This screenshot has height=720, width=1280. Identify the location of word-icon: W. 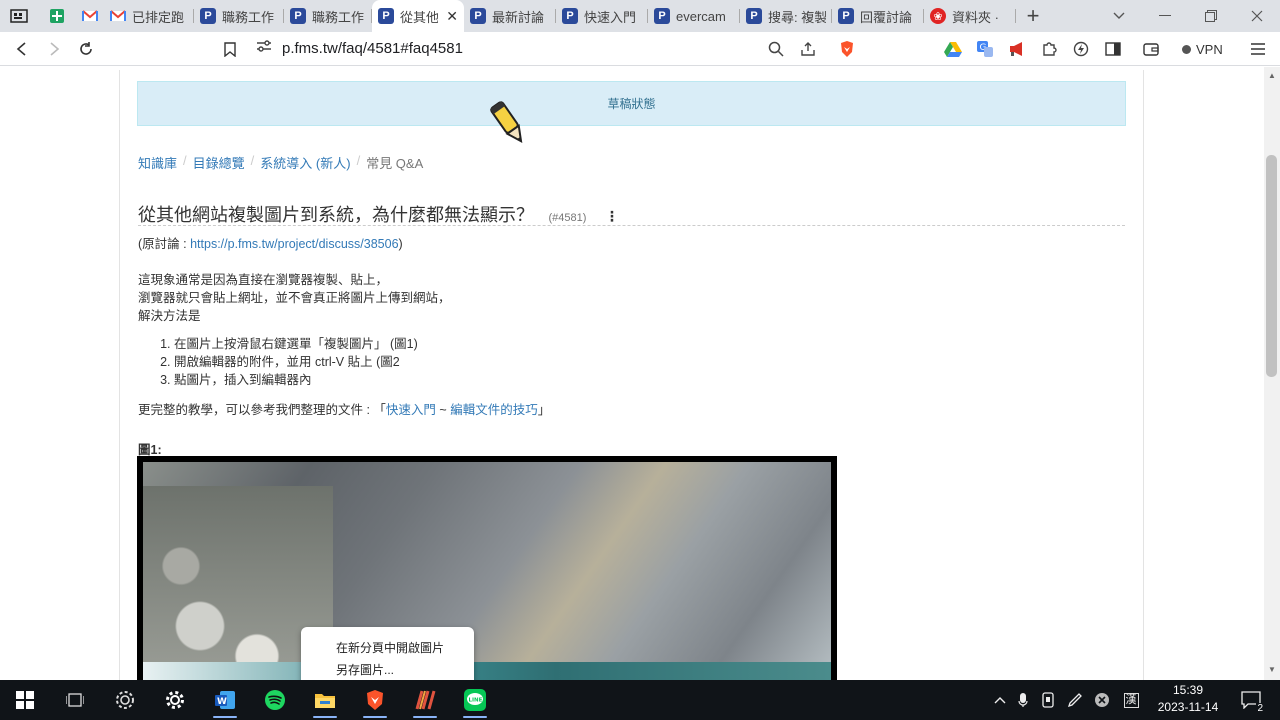
(225, 700).